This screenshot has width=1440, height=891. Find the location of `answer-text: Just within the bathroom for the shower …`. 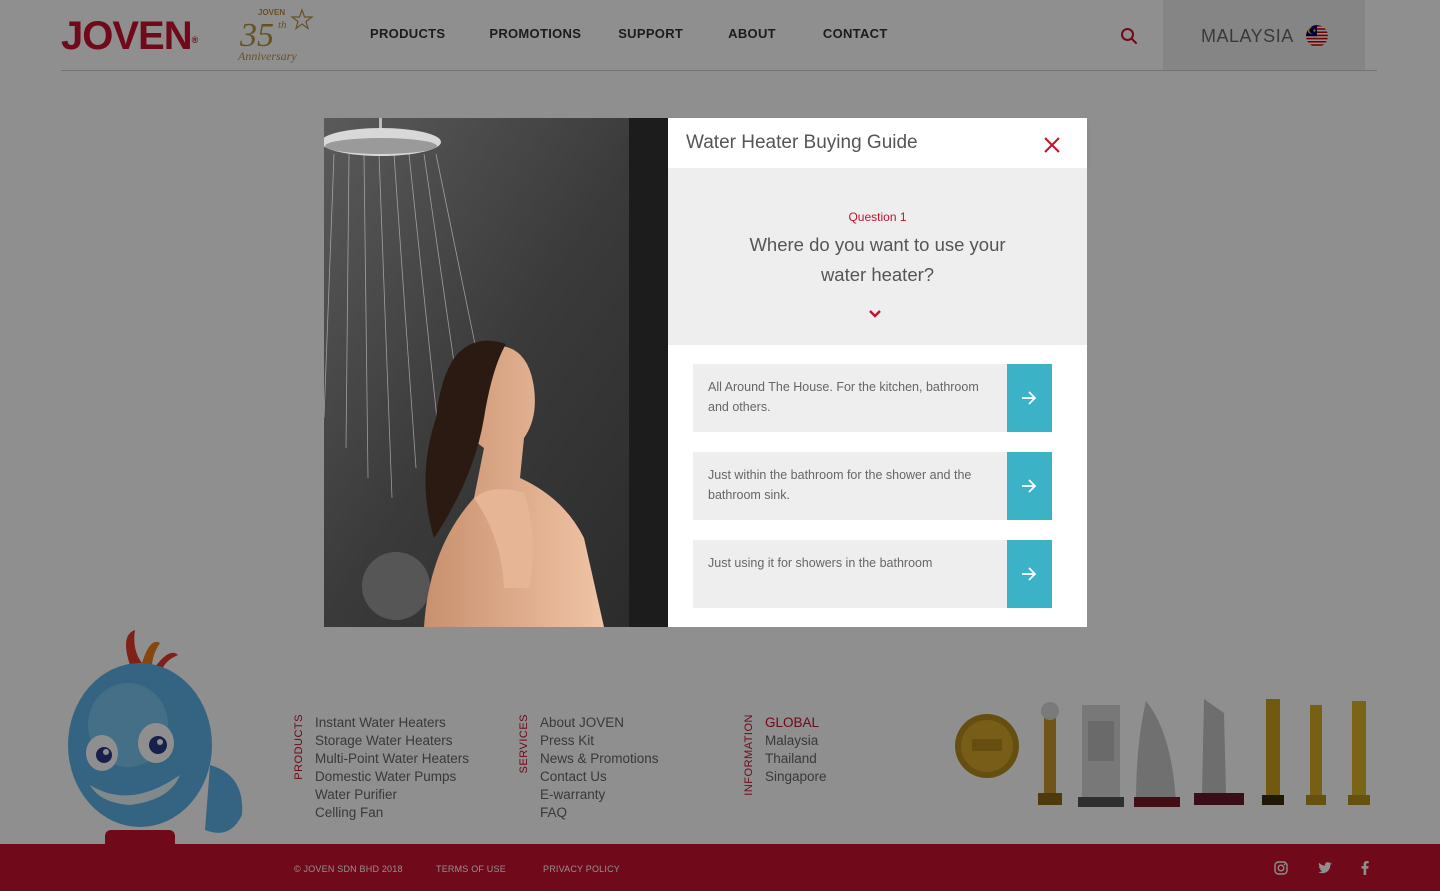

answer-text: Just within the bathroom for the shower … is located at coordinates (840, 485).